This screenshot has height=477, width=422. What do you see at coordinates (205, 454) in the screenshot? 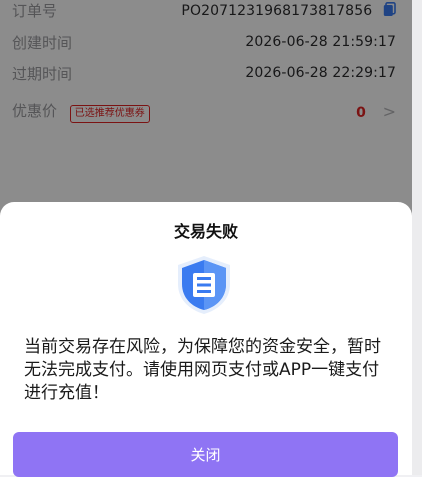
I see `close-button: 关闭` at bounding box center [205, 454].